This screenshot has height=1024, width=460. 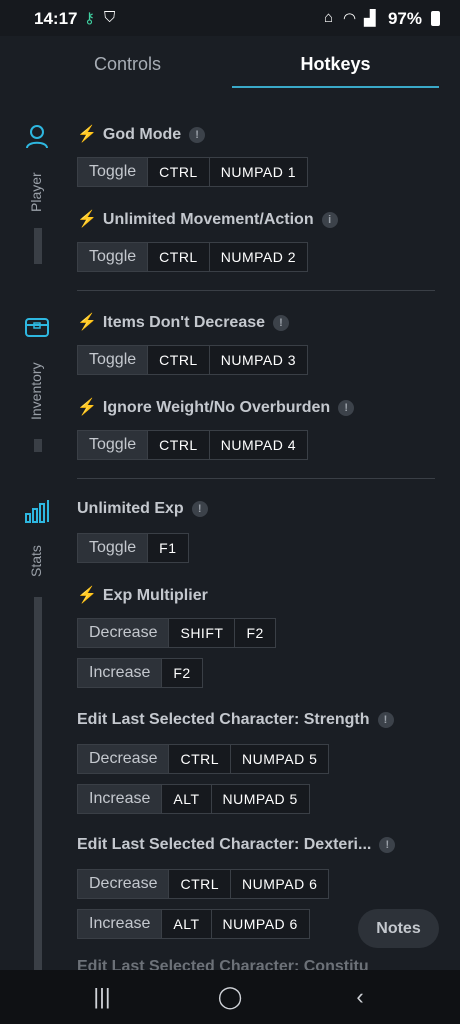 What do you see at coordinates (201, 633) in the screenshot?
I see `key-badge: SHIFT` at bounding box center [201, 633].